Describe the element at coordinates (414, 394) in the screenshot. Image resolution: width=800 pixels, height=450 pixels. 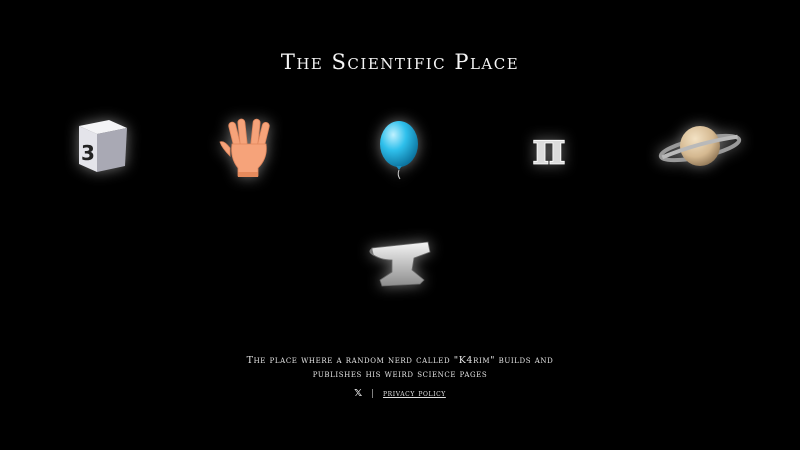
I see `privacy-policy-link: privacy policy` at that location.